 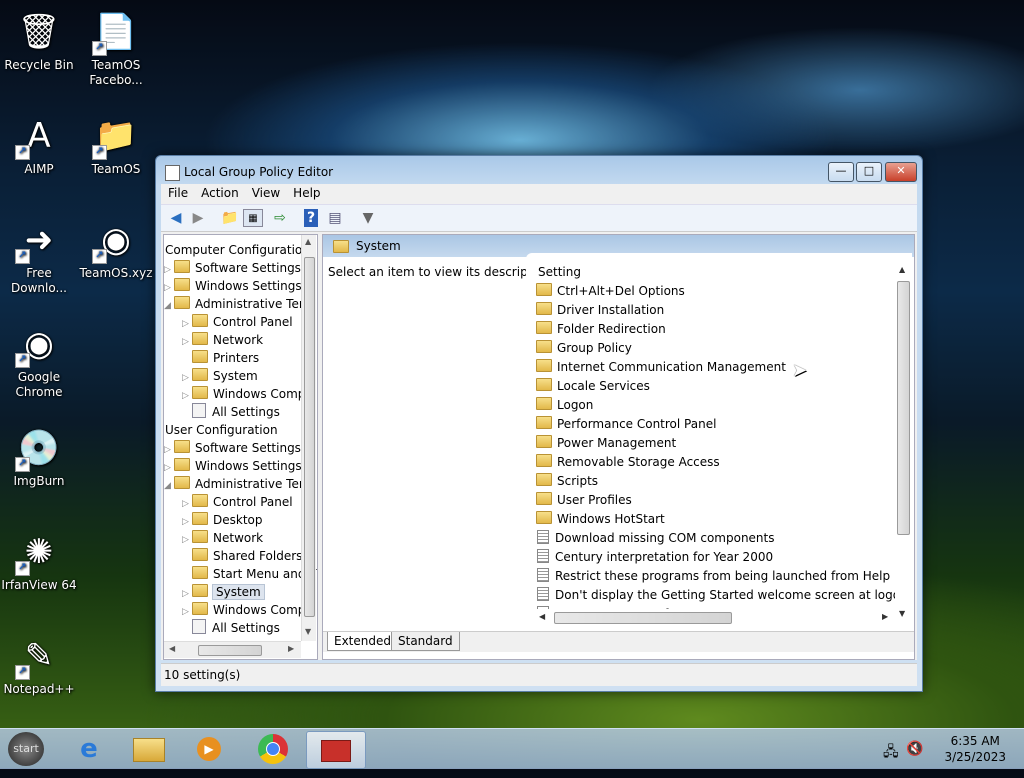 What do you see at coordinates (425, 641) in the screenshot?
I see `tab-standard: Standard` at bounding box center [425, 641].